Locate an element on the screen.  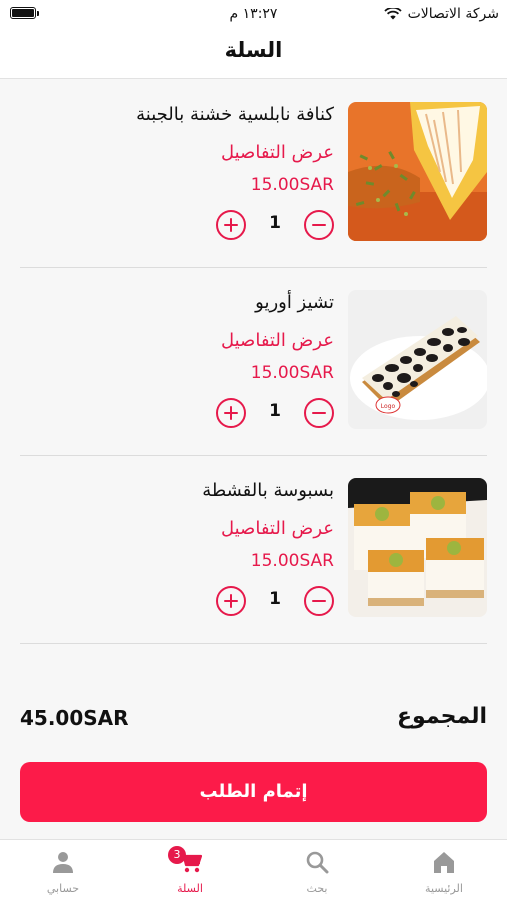
tab-label: السلة is located at coordinates (190, 888).